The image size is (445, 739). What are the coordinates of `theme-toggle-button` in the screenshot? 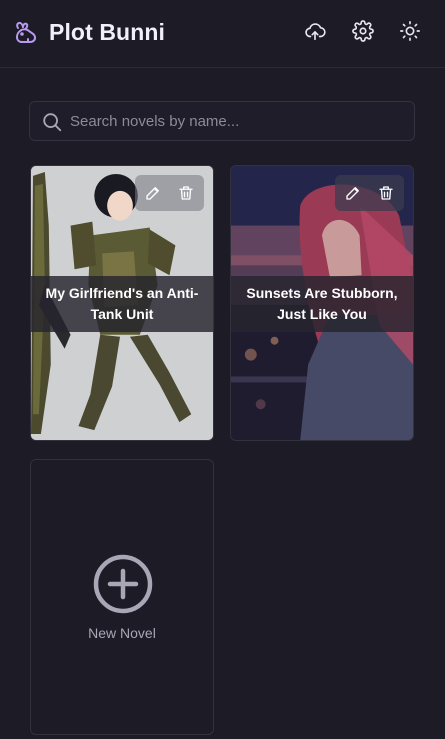 It's located at (411, 32).